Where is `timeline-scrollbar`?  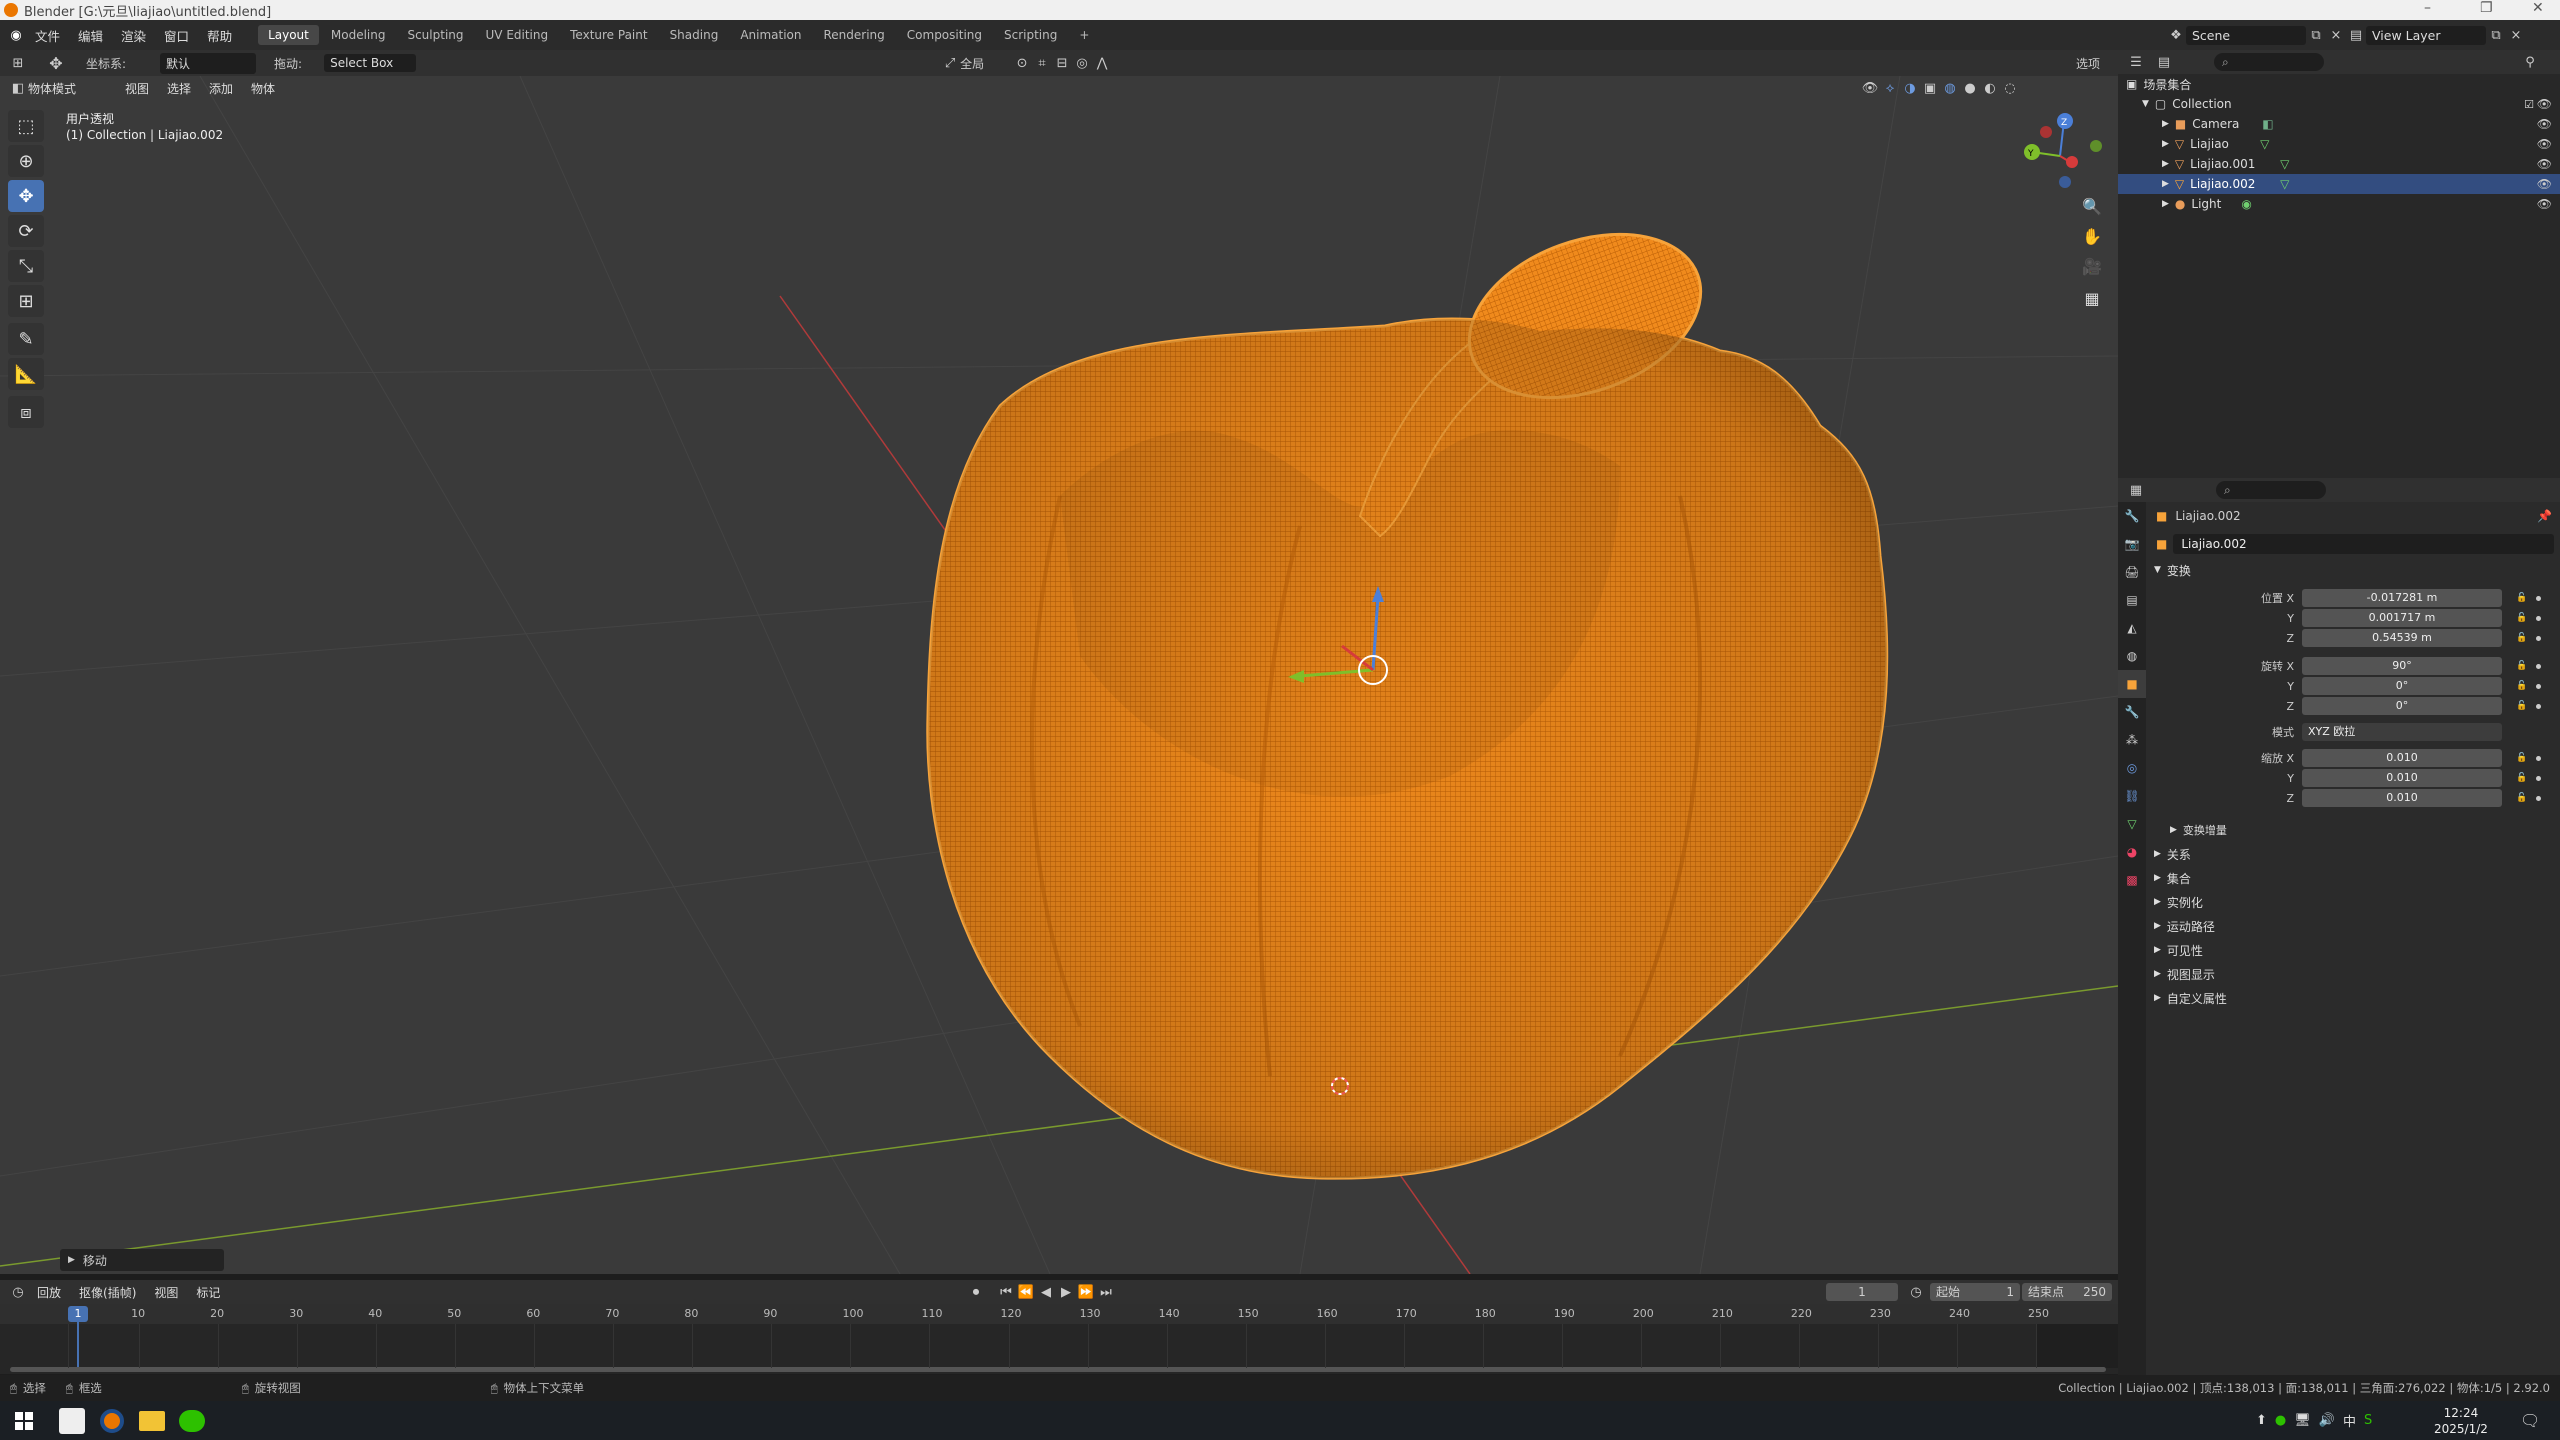
timeline-scrollbar is located at coordinates (1058, 1369).